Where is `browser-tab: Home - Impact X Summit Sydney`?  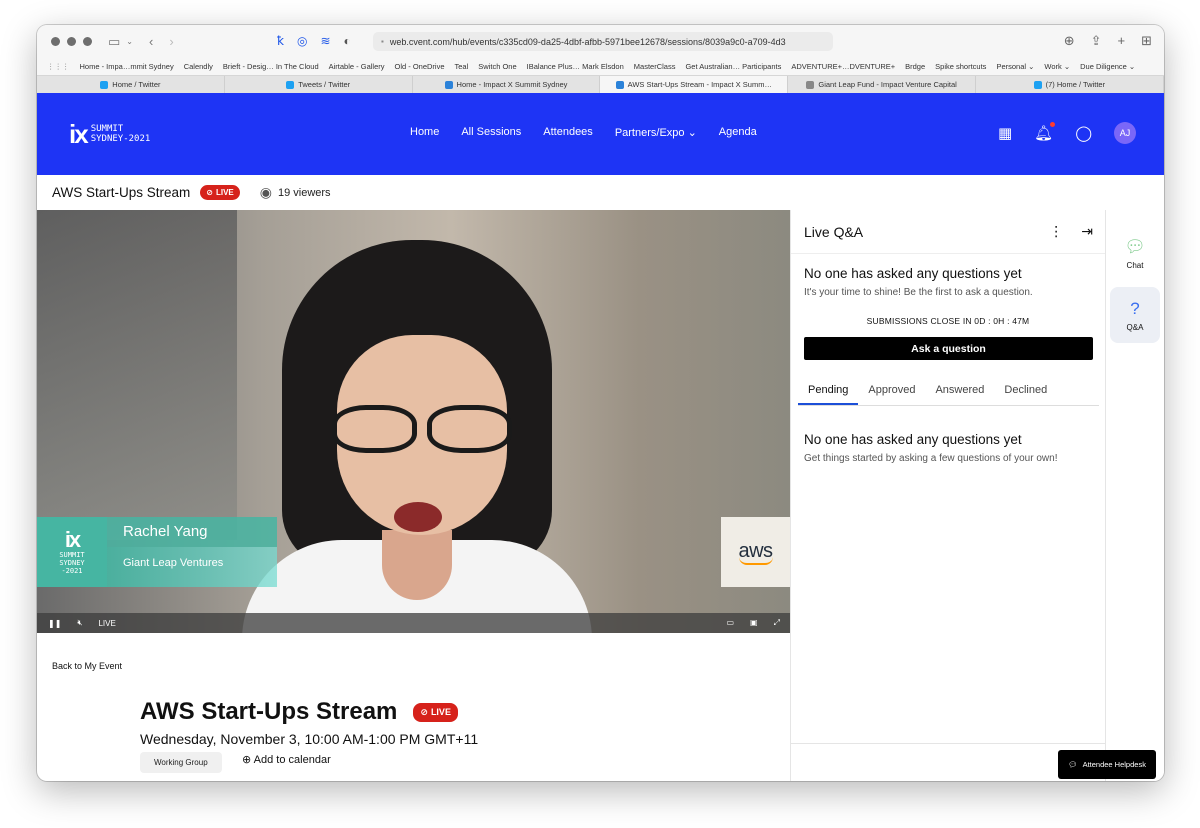
browser-tab: Home - Impact X Summit Sydney is located at coordinates (507, 84).